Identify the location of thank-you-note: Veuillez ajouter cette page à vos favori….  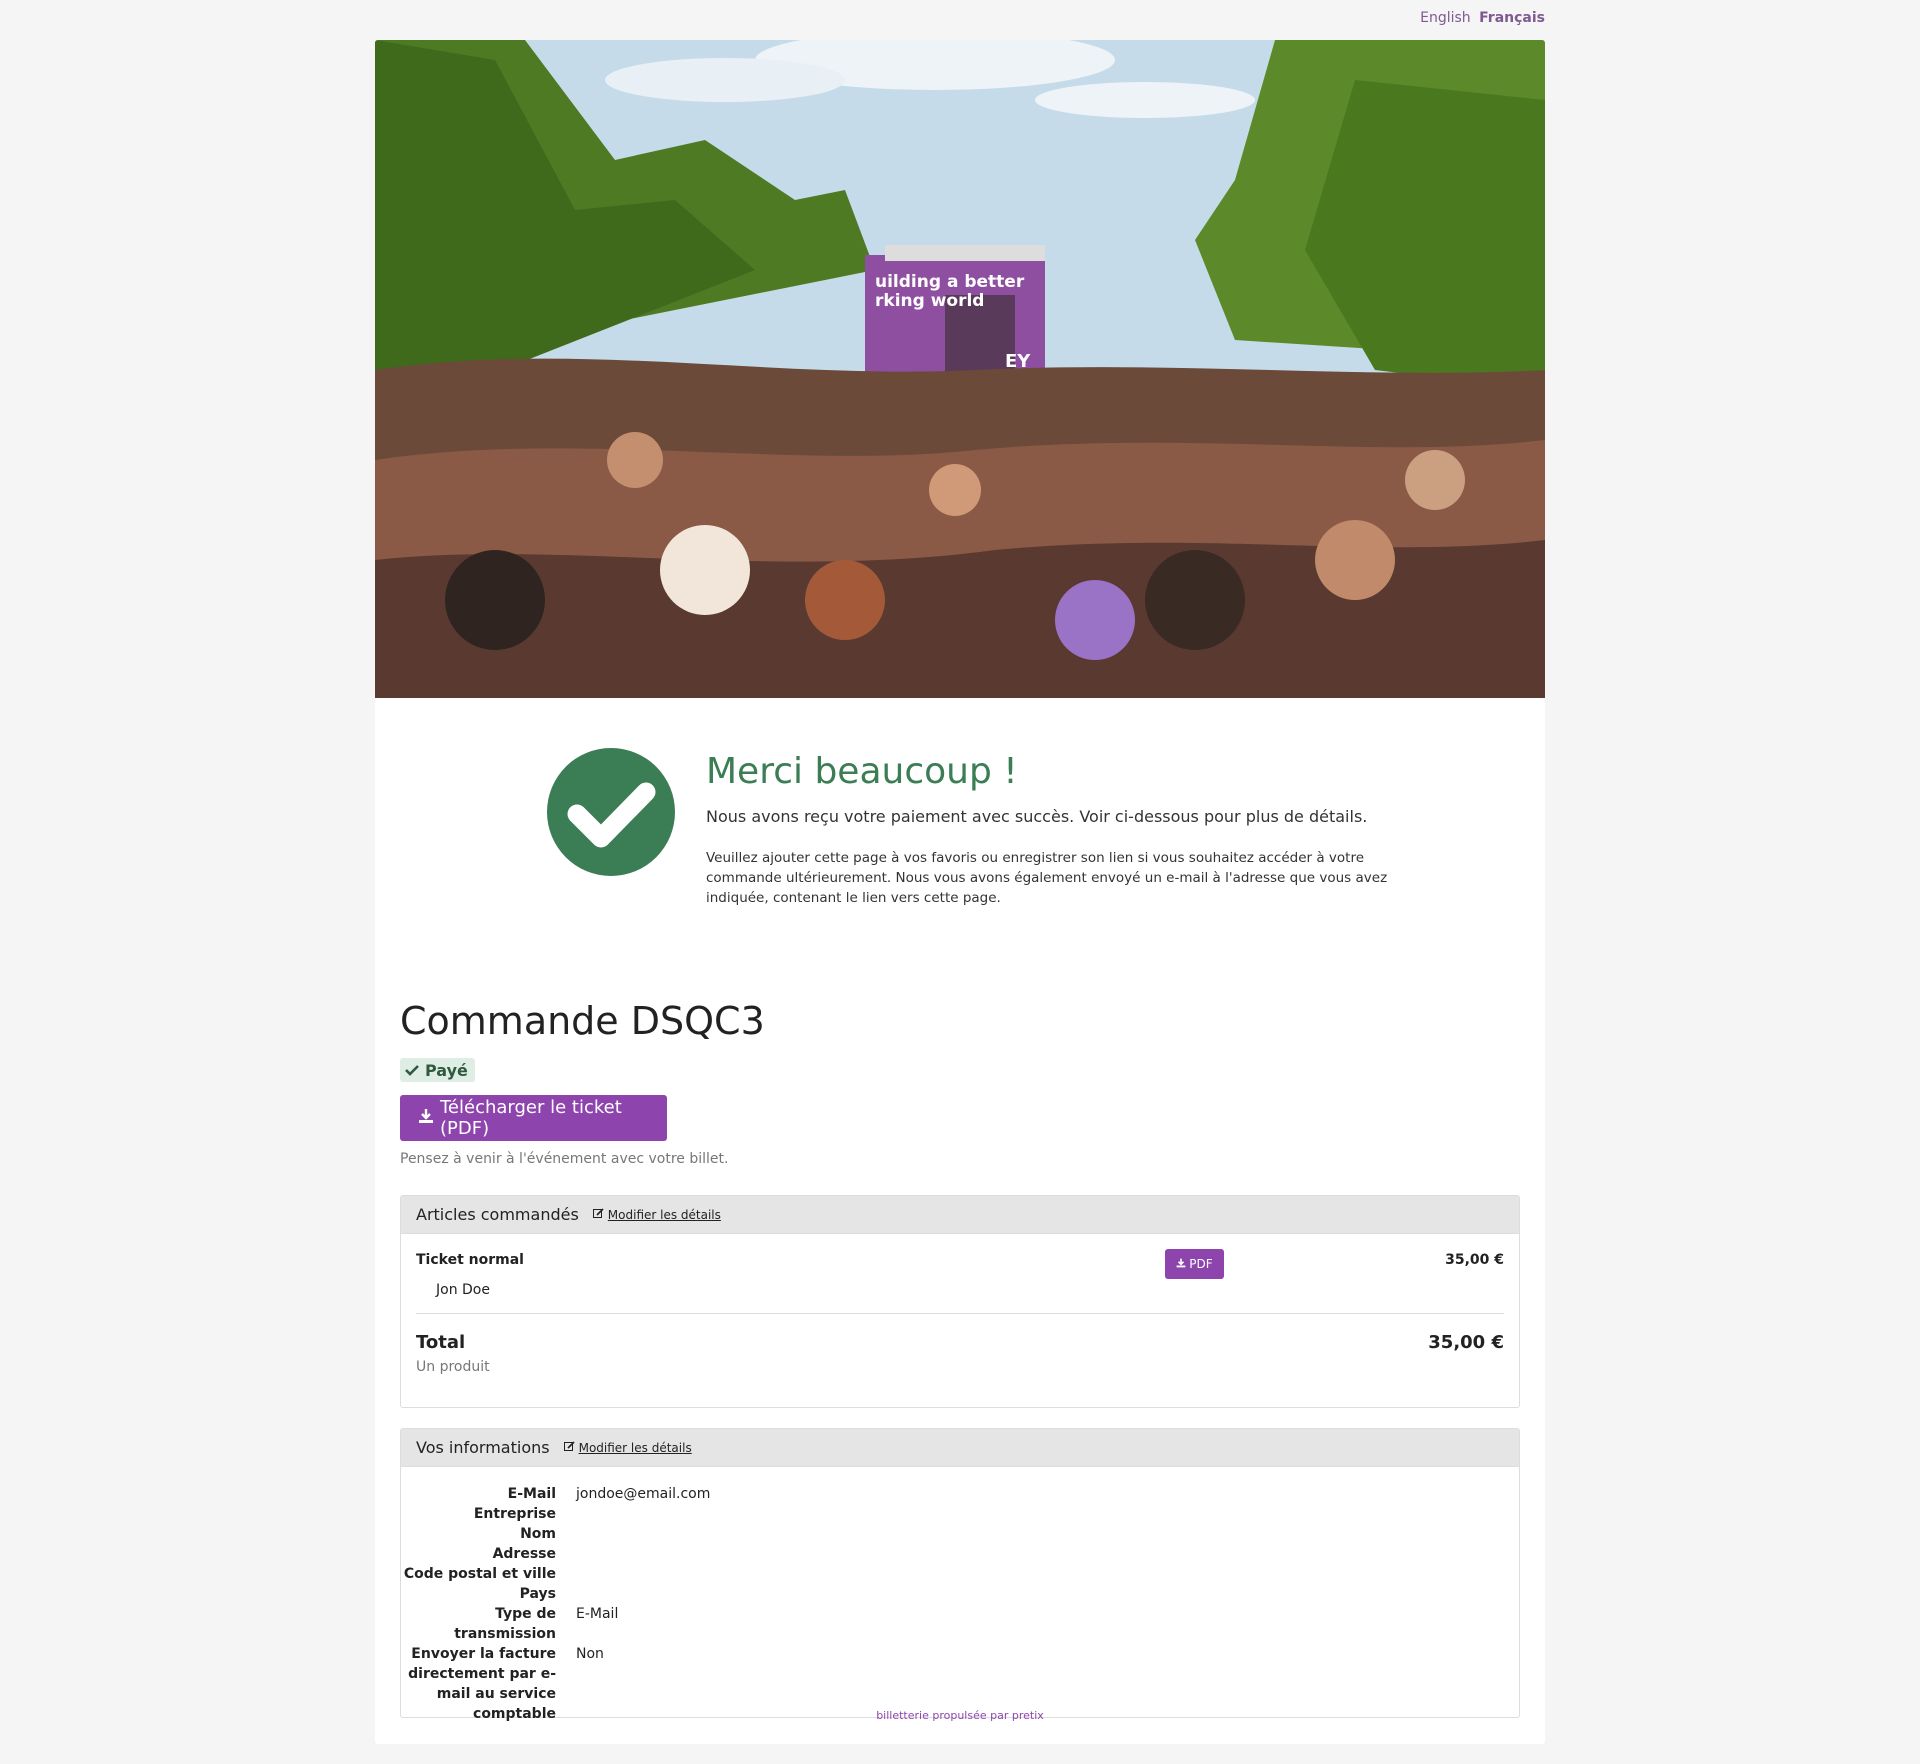
(1047, 878).